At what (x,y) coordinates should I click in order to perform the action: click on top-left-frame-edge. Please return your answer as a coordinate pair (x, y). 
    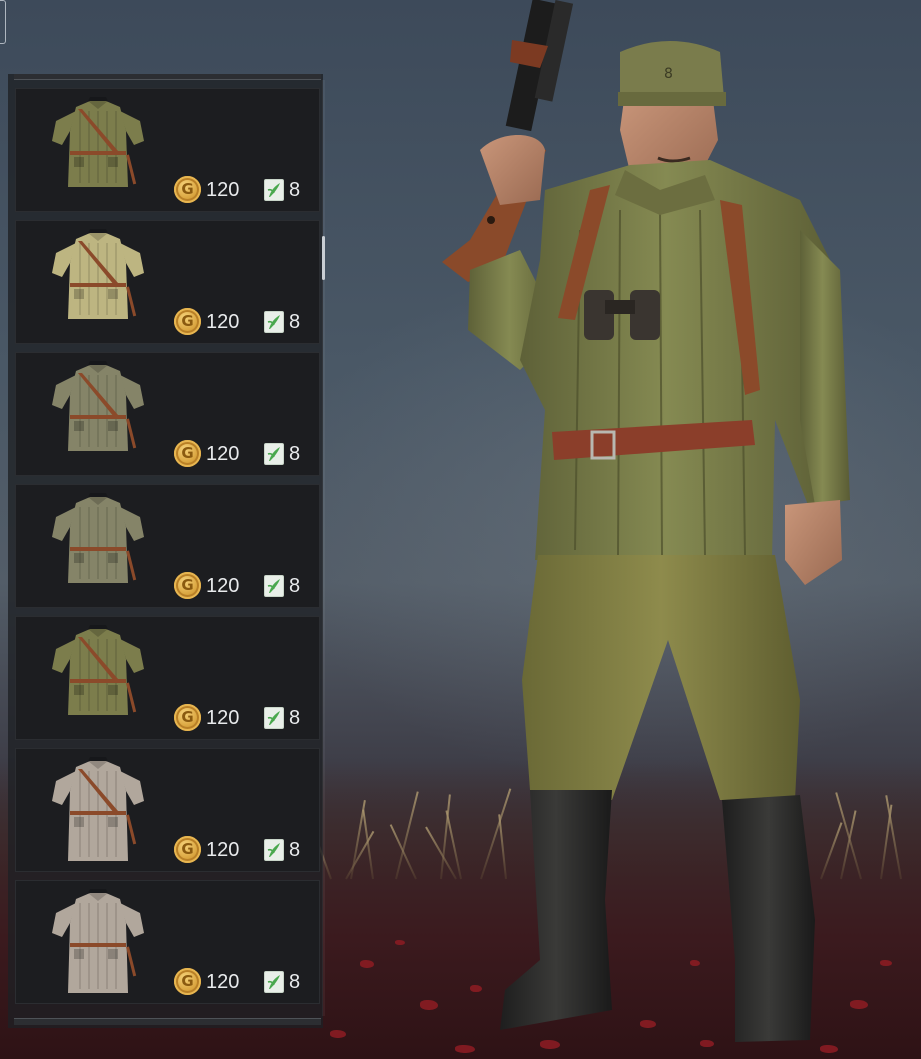
    Looking at the image, I should click on (3, 22).